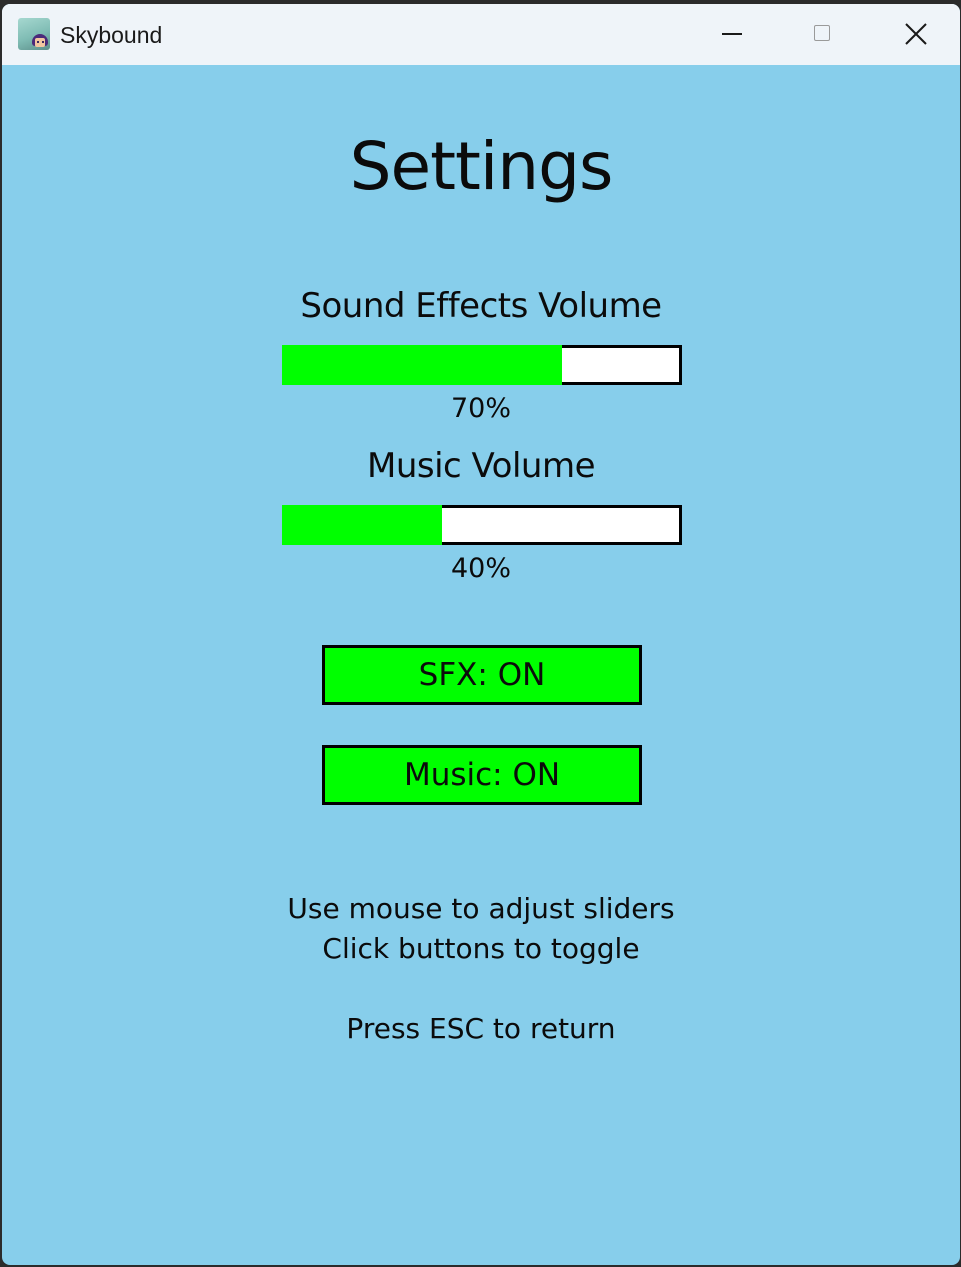  What do you see at coordinates (481, 166) in the screenshot?
I see `page-title: Settings` at bounding box center [481, 166].